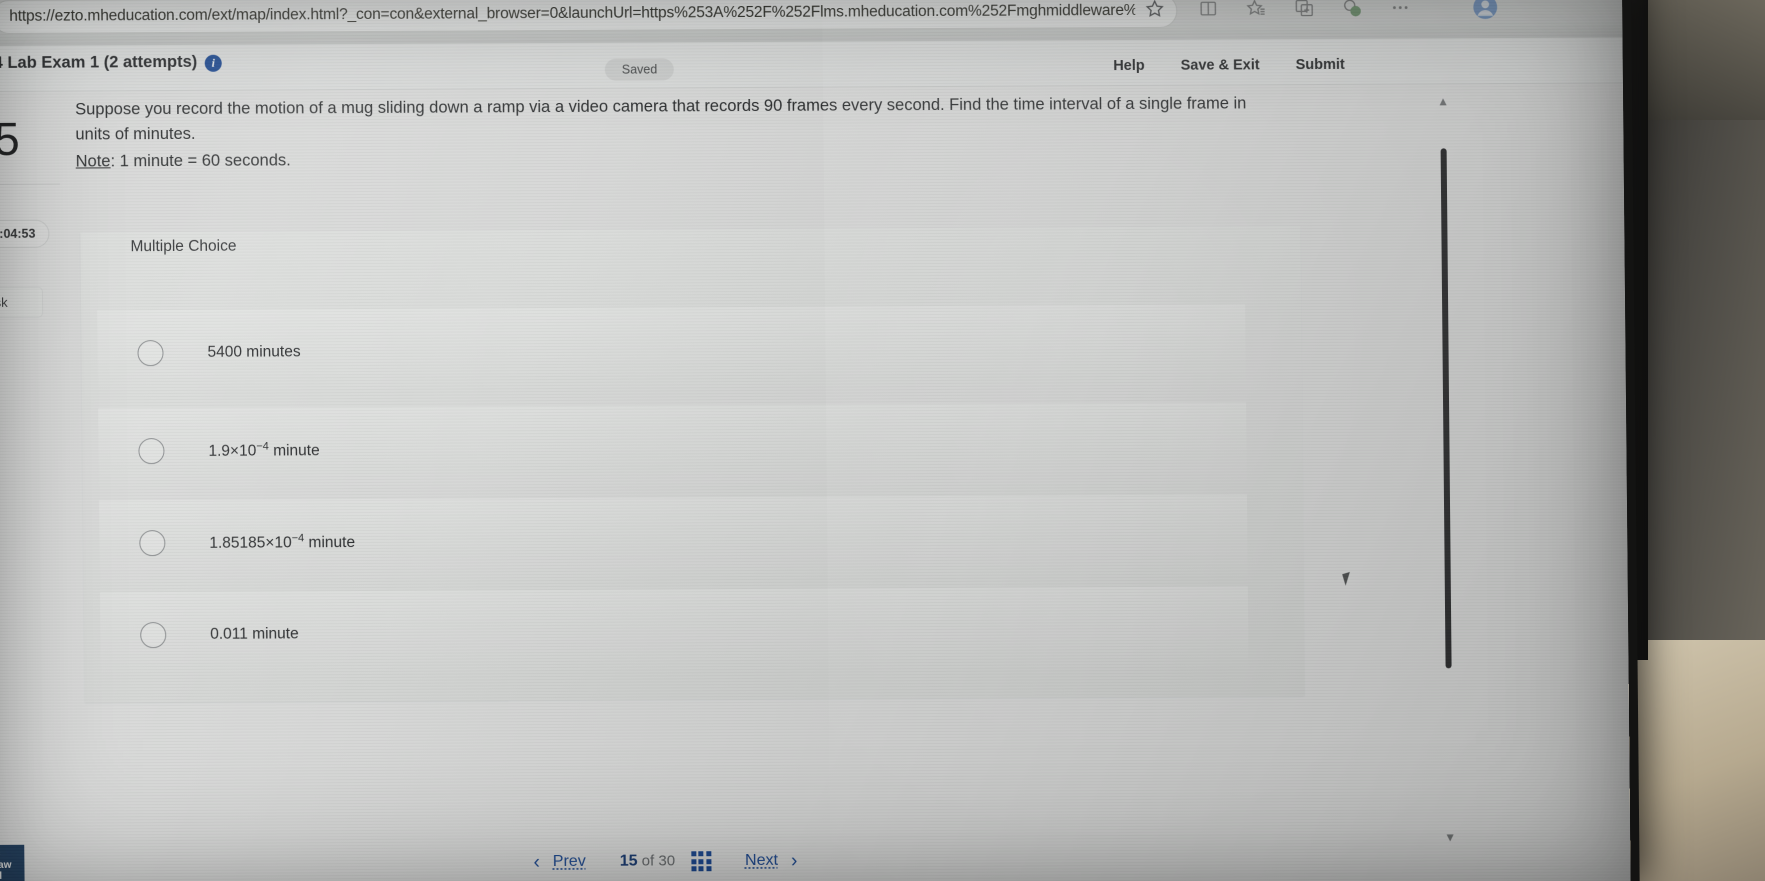 The image size is (1765, 881). I want to click on answer-option-b-label: 1.9×10−4 minute, so click(263, 450).